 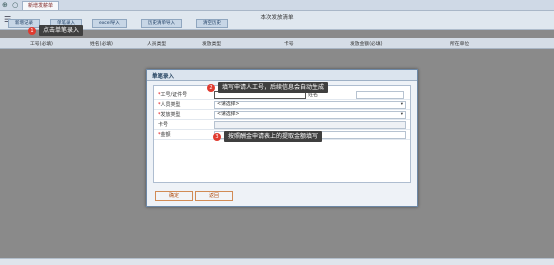 What do you see at coordinates (310, 125) in the screenshot?
I see `card-input` at bounding box center [310, 125].